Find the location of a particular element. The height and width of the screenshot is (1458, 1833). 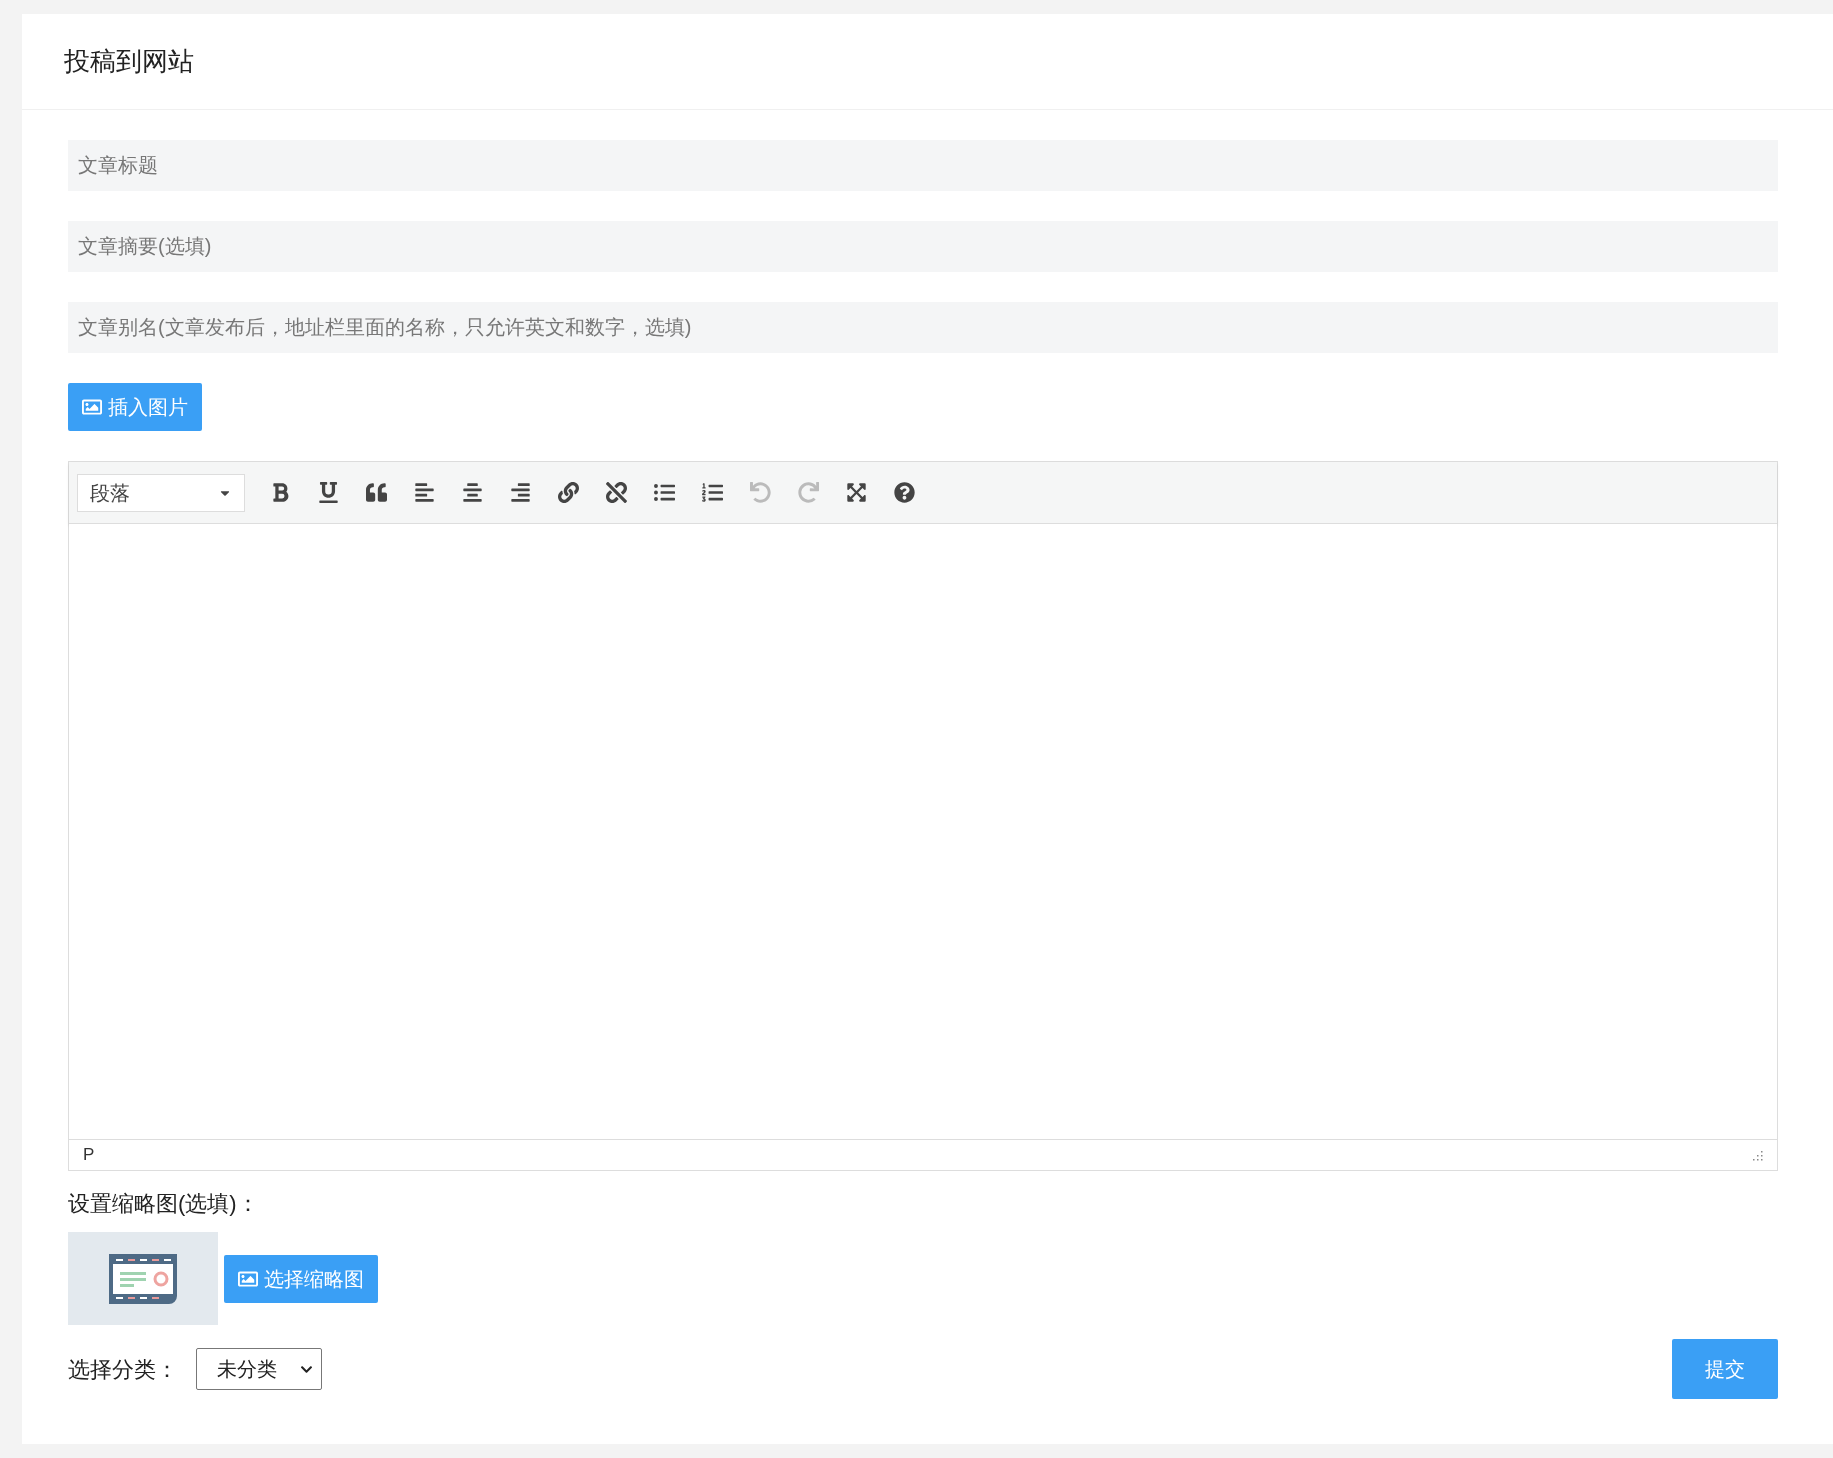

align-center-icon is located at coordinates (472, 492).